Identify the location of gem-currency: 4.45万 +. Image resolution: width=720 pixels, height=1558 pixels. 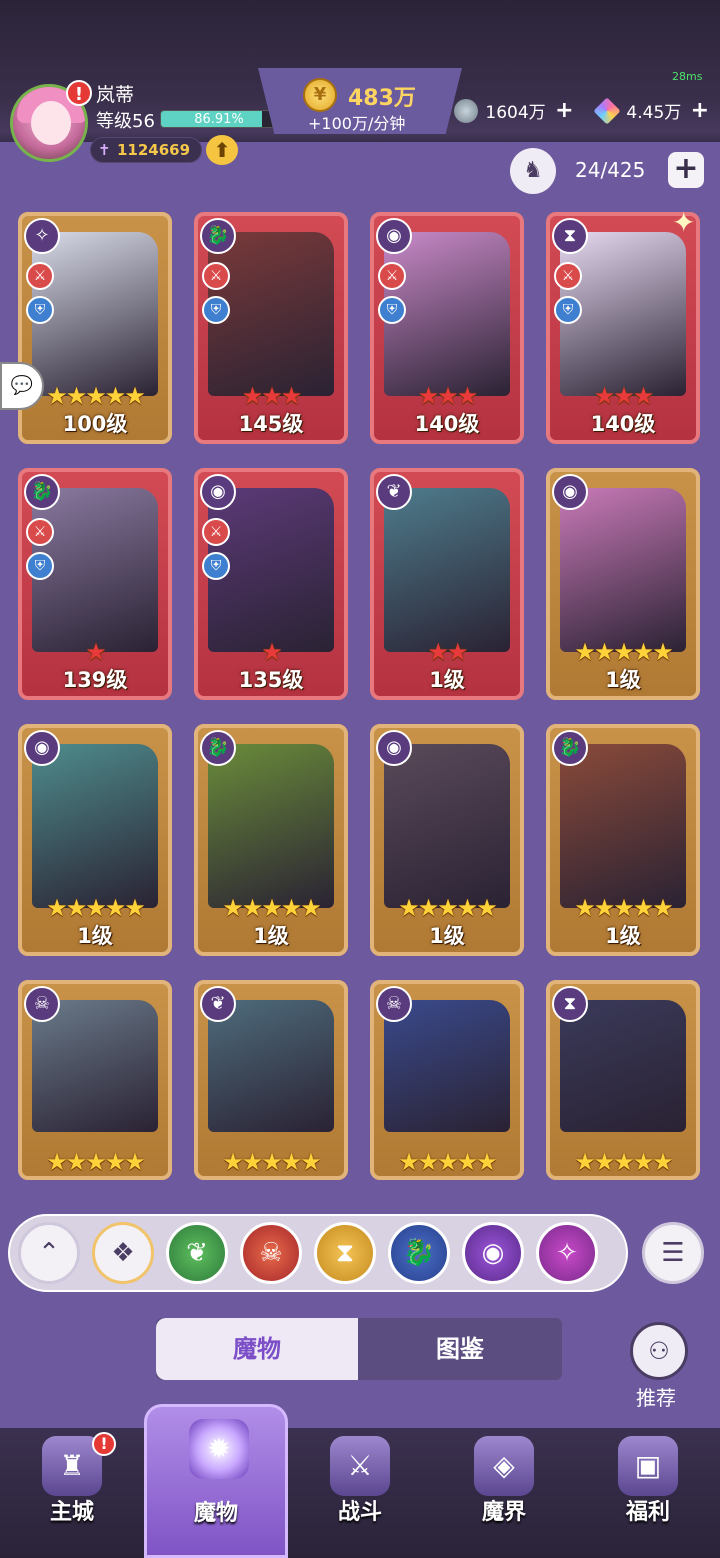
(651, 111).